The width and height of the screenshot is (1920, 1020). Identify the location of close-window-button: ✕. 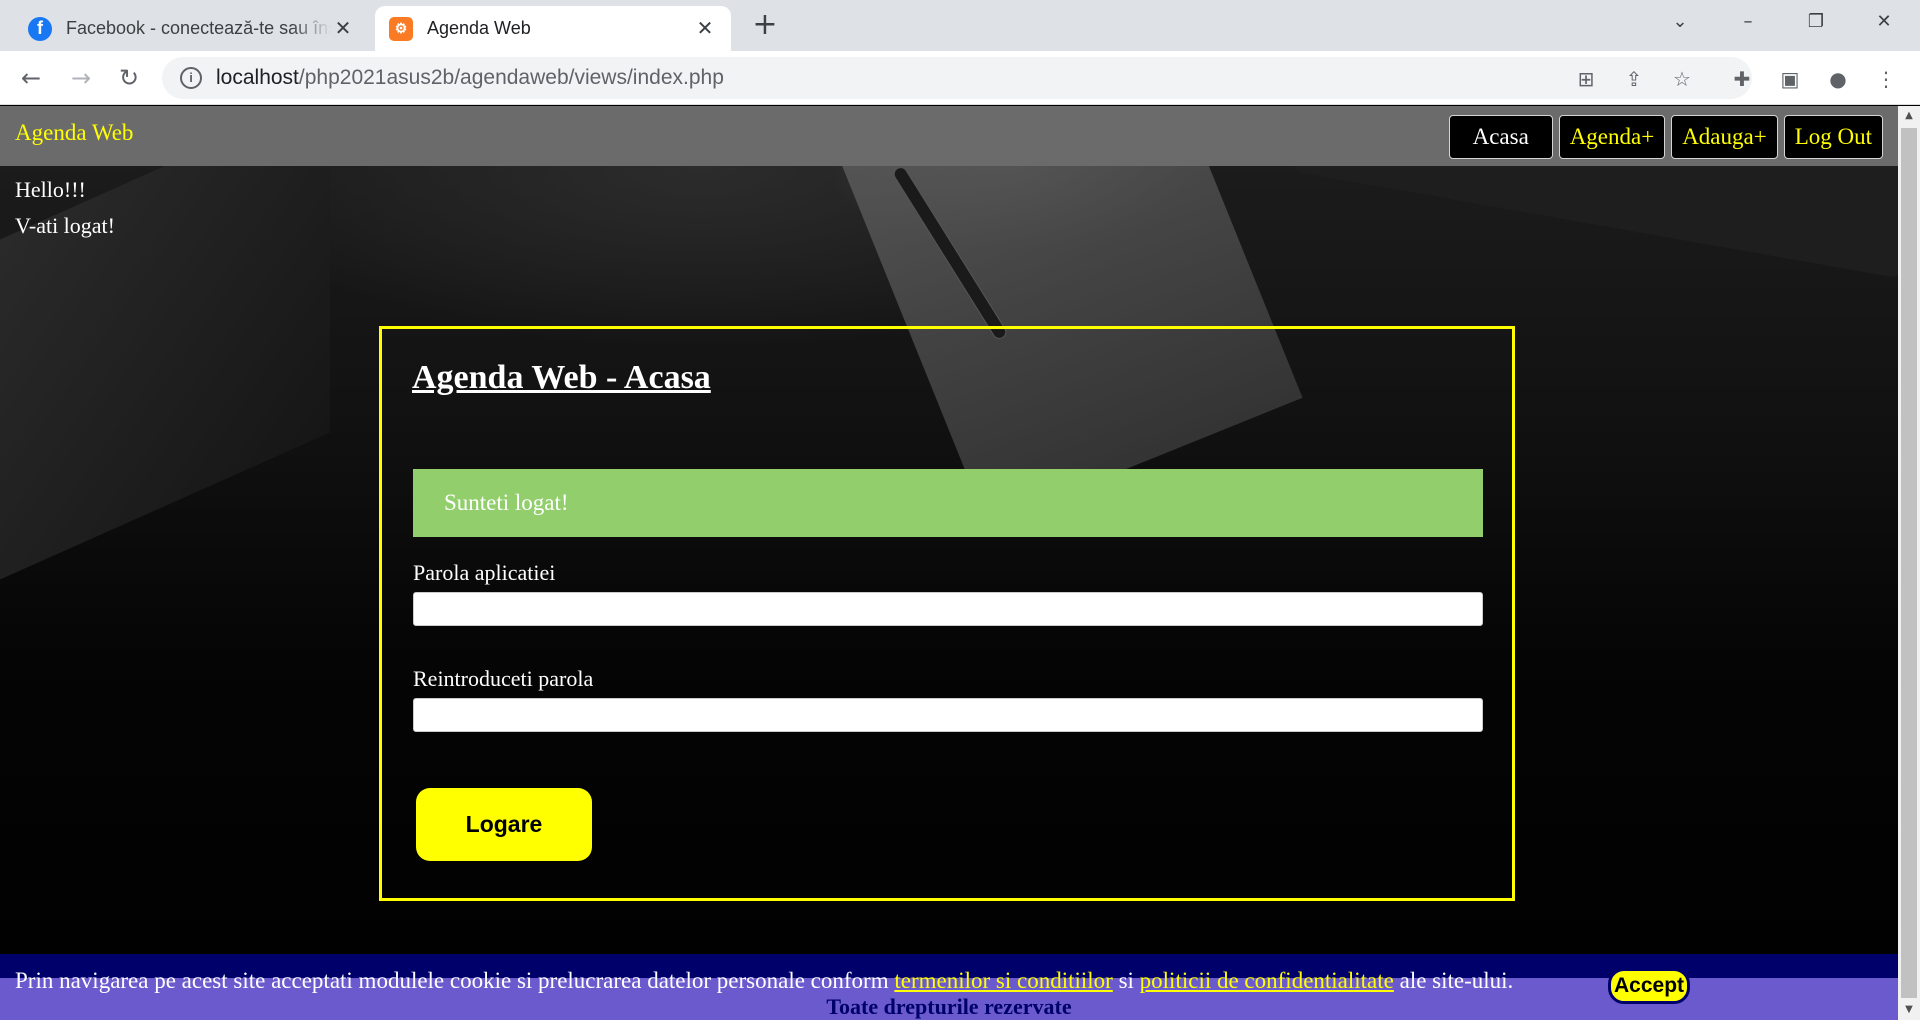
(1884, 22).